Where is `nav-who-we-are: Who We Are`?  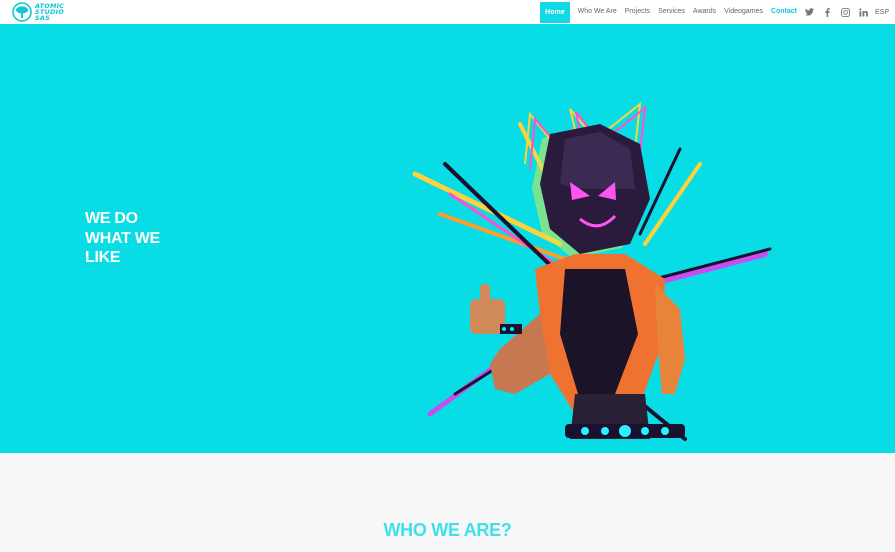
nav-who-we-are: Who We Are is located at coordinates (597, 12).